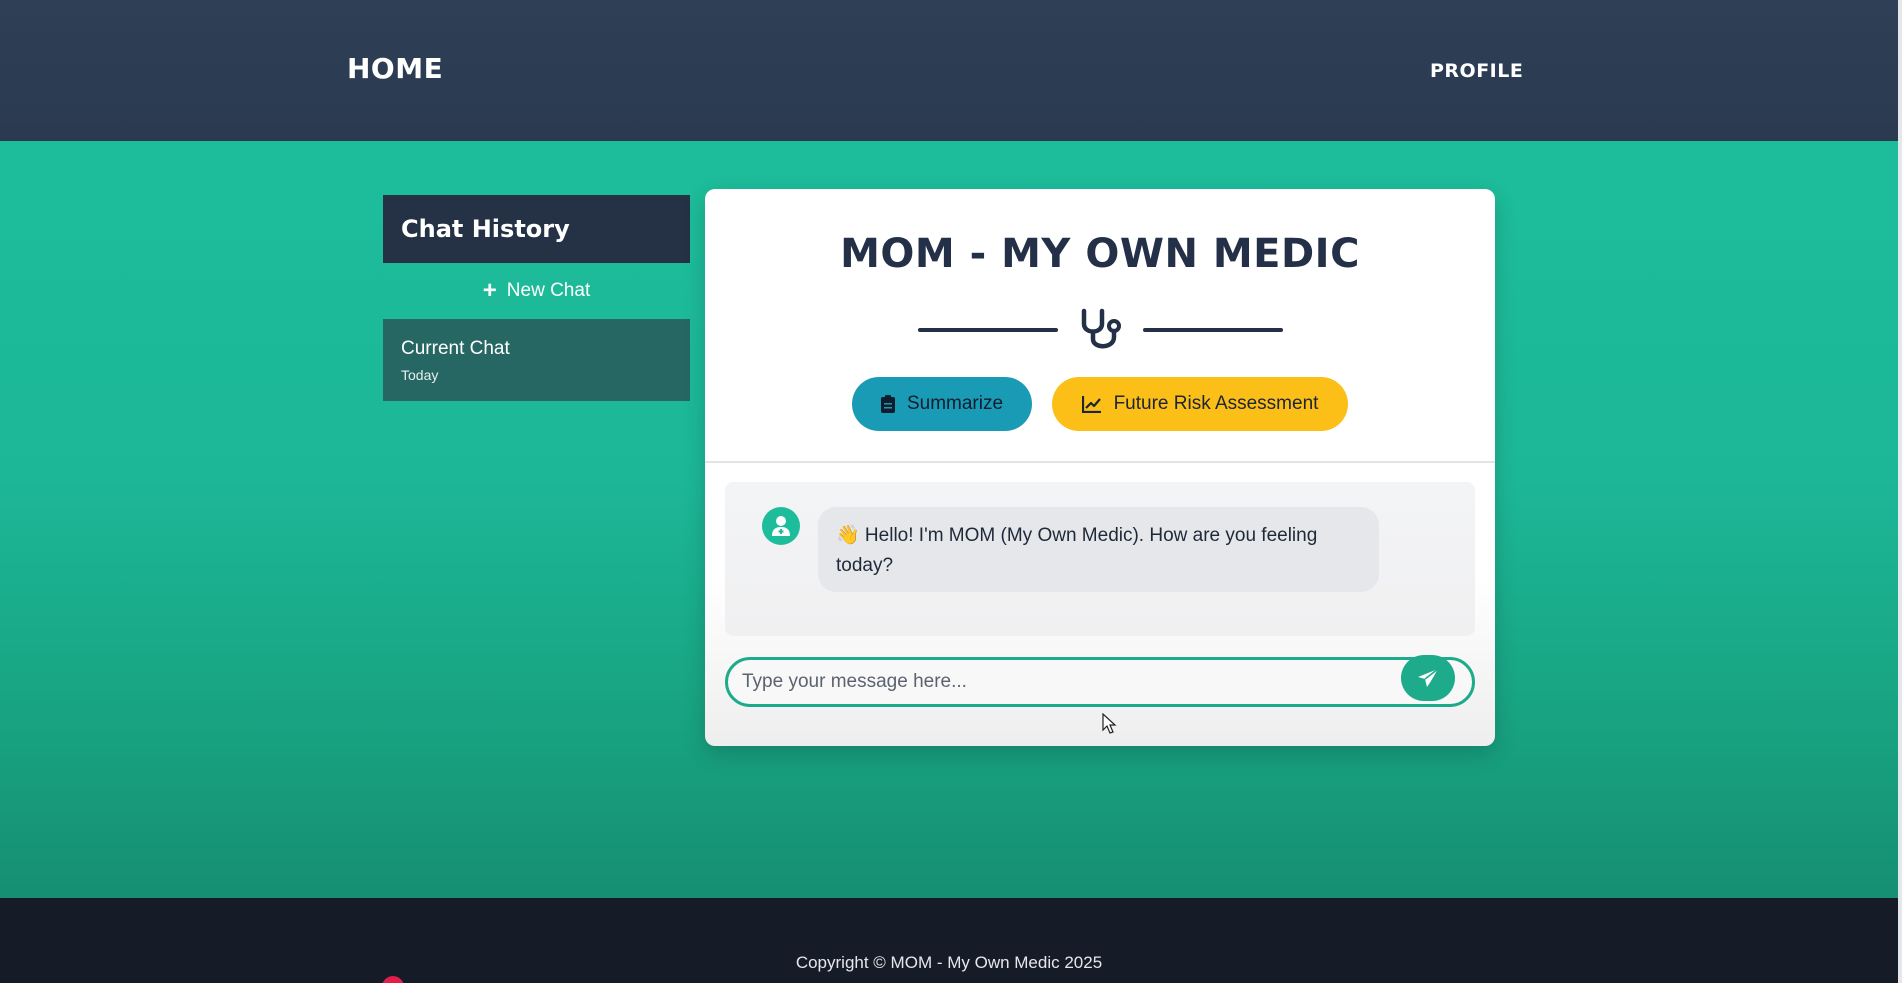  Describe the element at coordinates (393, 979) in the screenshot. I see `notification-dot` at that location.